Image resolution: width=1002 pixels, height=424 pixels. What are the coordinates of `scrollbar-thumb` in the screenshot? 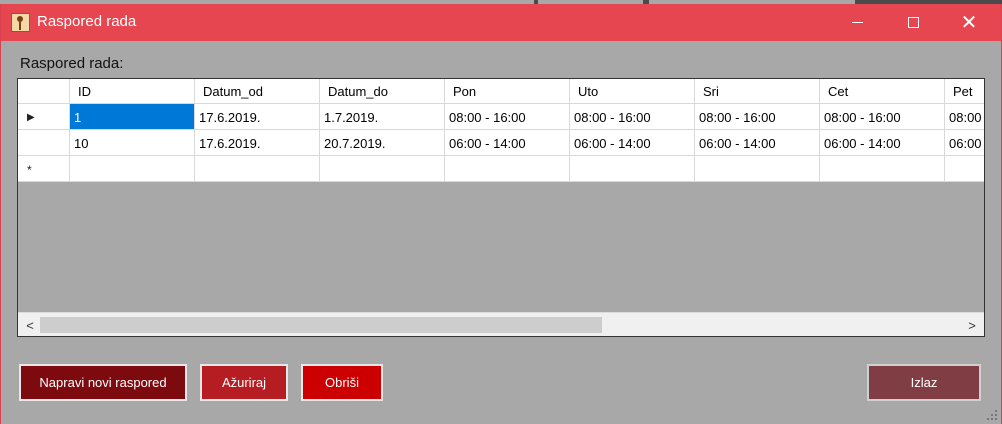 It's located at (321, 325).